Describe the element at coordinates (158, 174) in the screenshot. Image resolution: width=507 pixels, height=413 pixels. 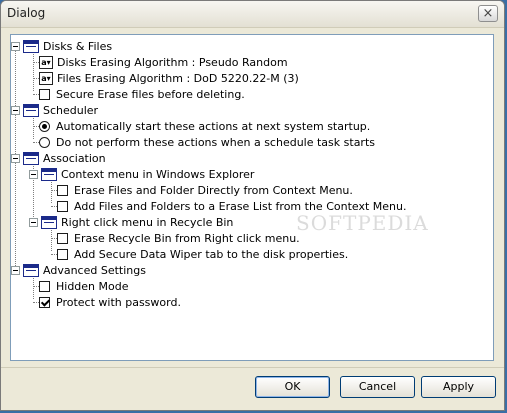
I see `node-label: Context menu in Windows Explorer` at that location.